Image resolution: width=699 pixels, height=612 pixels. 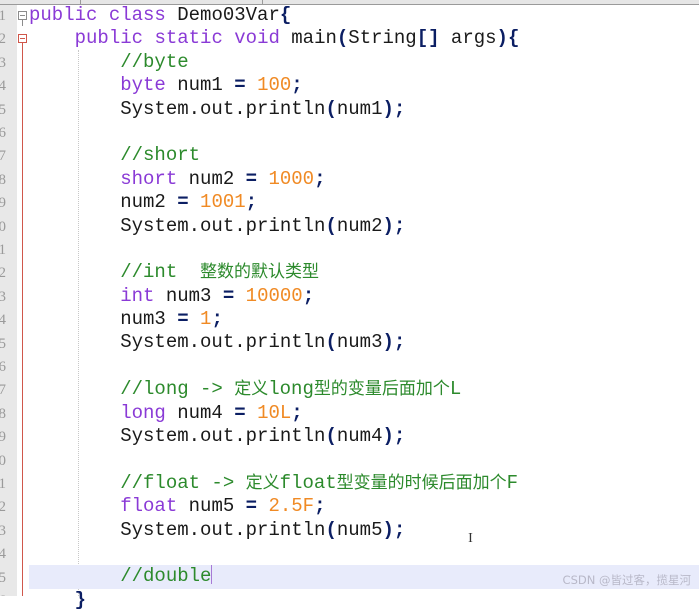 What do you see at coordinates (3, 226) in the screenshot?
I see `line-number: 0` at bounding box center [3, 226].